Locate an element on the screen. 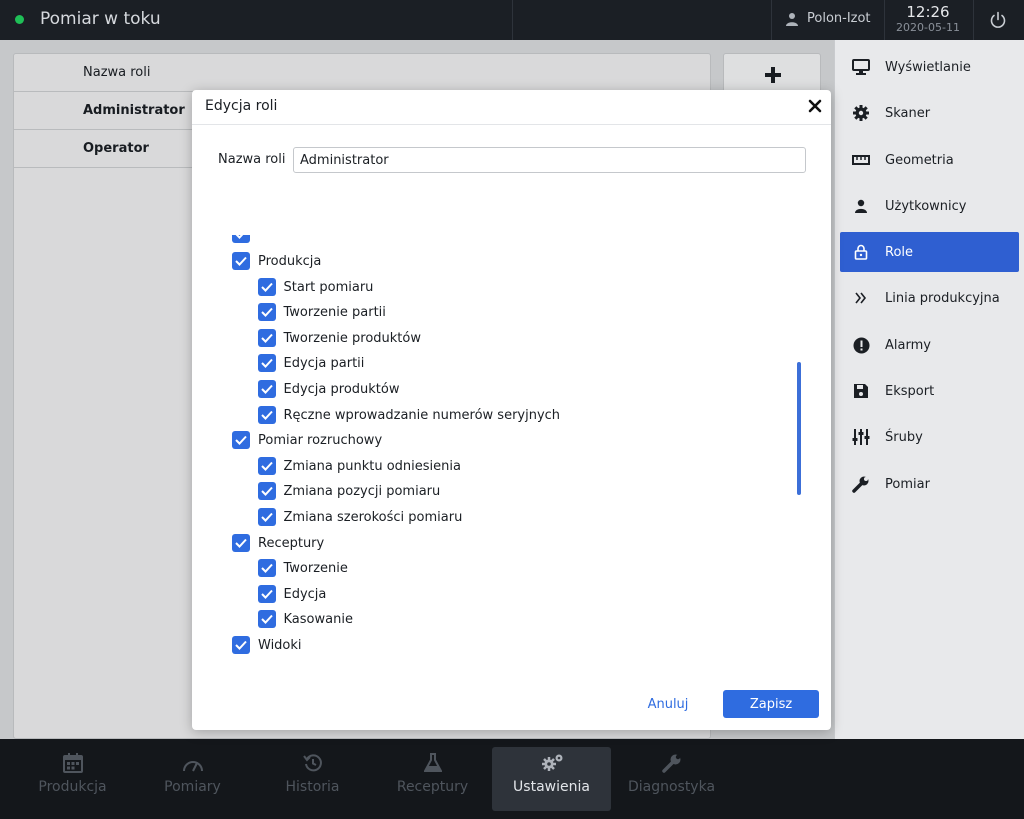 The height and width of the screenshot is (819, 1024). permission-item: Zmiana szerokości pomiaru is located at coordinates (360, 517).